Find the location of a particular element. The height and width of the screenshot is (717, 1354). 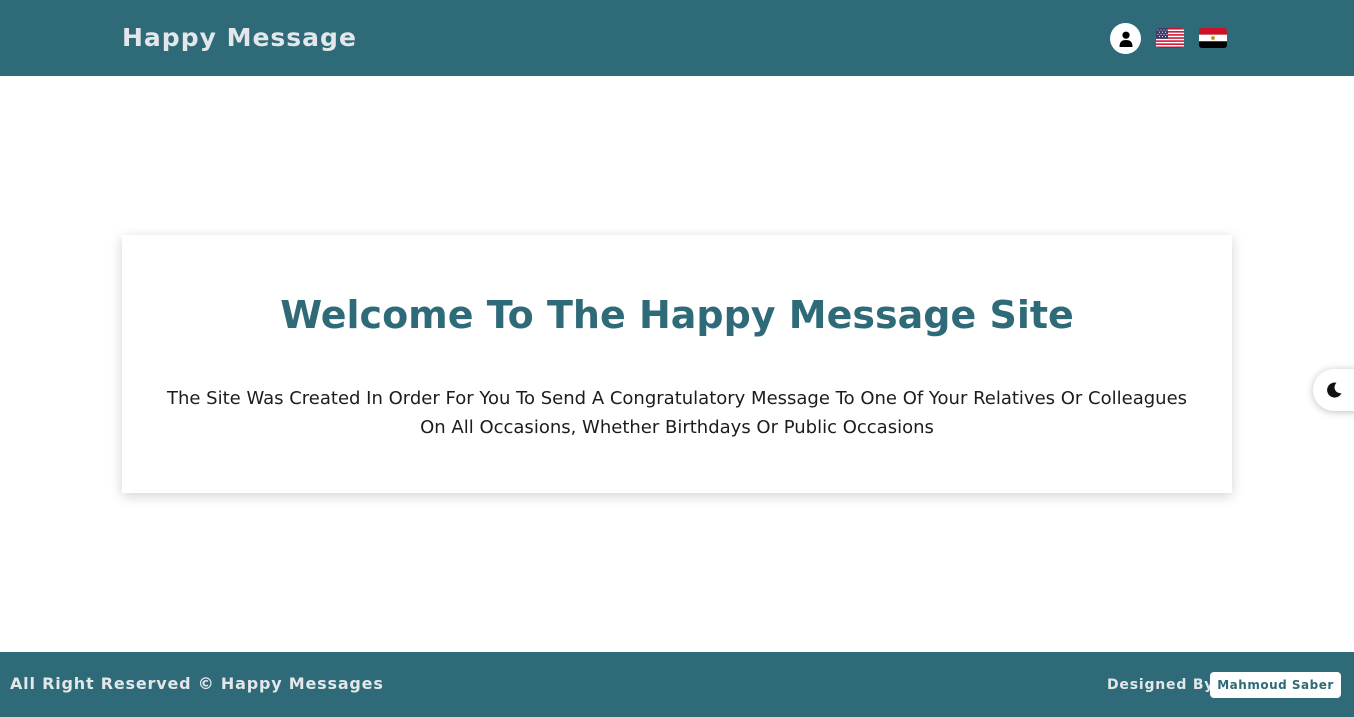

user-account-button is located at coordinates (1125, 38).